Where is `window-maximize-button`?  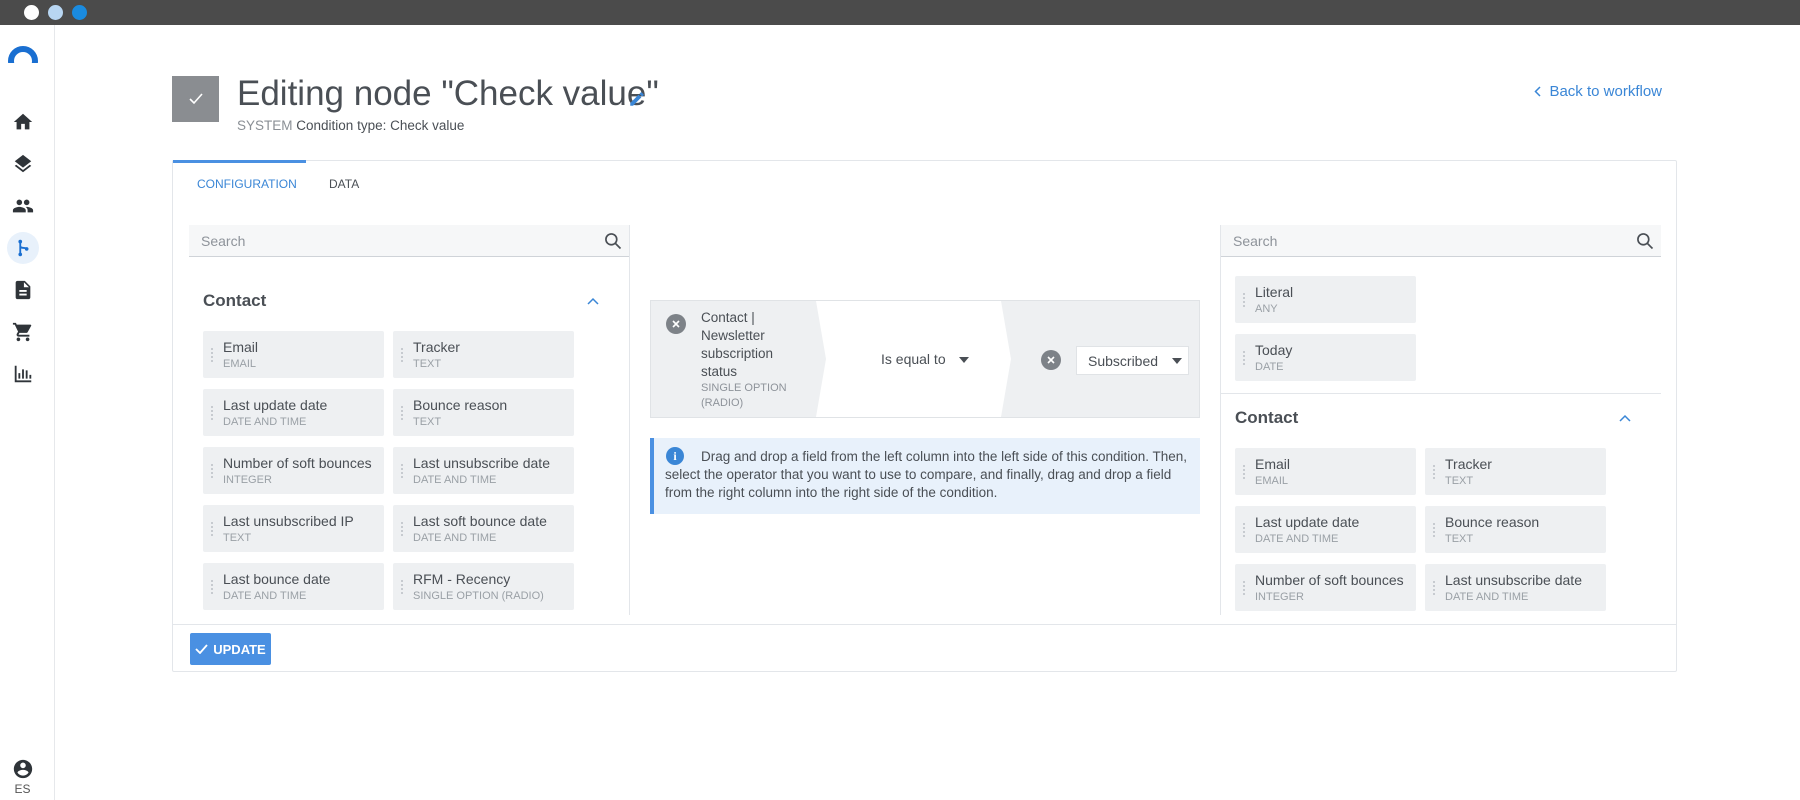
window-maximize-button is located at coordinates (79, 12).